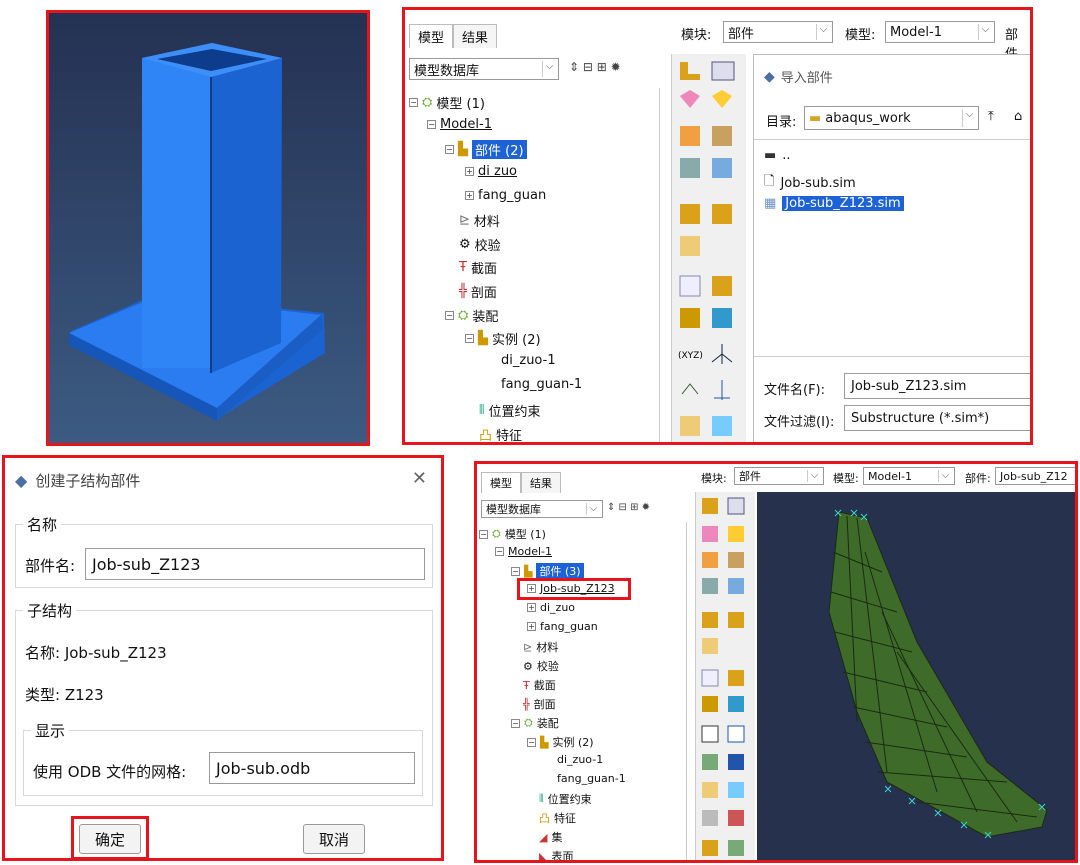  I want to click on directory-combo: ▬ abaqus_work ⌵, so click(891, 118).